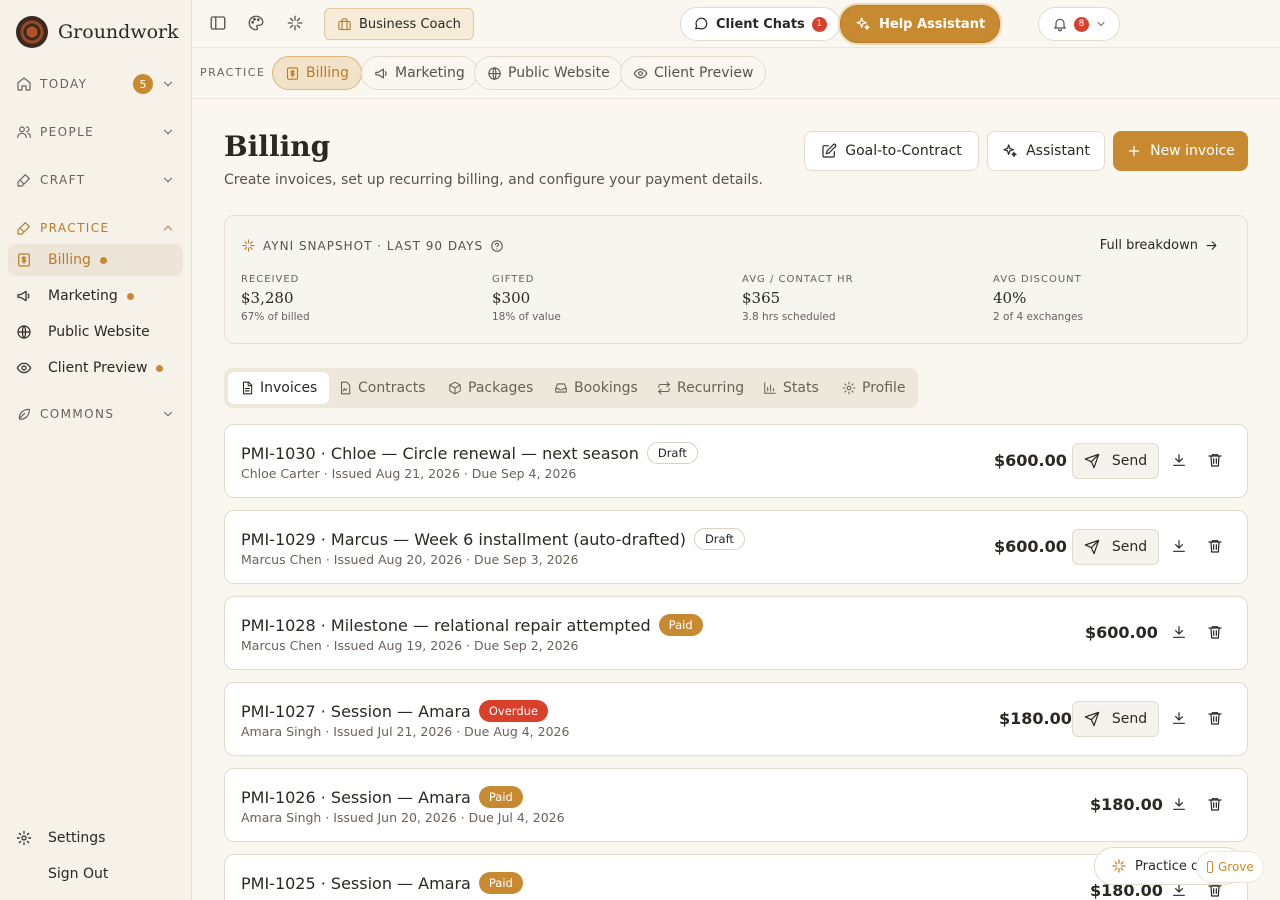 The width and height of the screenshot is (1280, 900). What do you see at coordinates (874, 388) in the screenshot?
I see `tab-profile: Profile` at bounding box center [874, 388].